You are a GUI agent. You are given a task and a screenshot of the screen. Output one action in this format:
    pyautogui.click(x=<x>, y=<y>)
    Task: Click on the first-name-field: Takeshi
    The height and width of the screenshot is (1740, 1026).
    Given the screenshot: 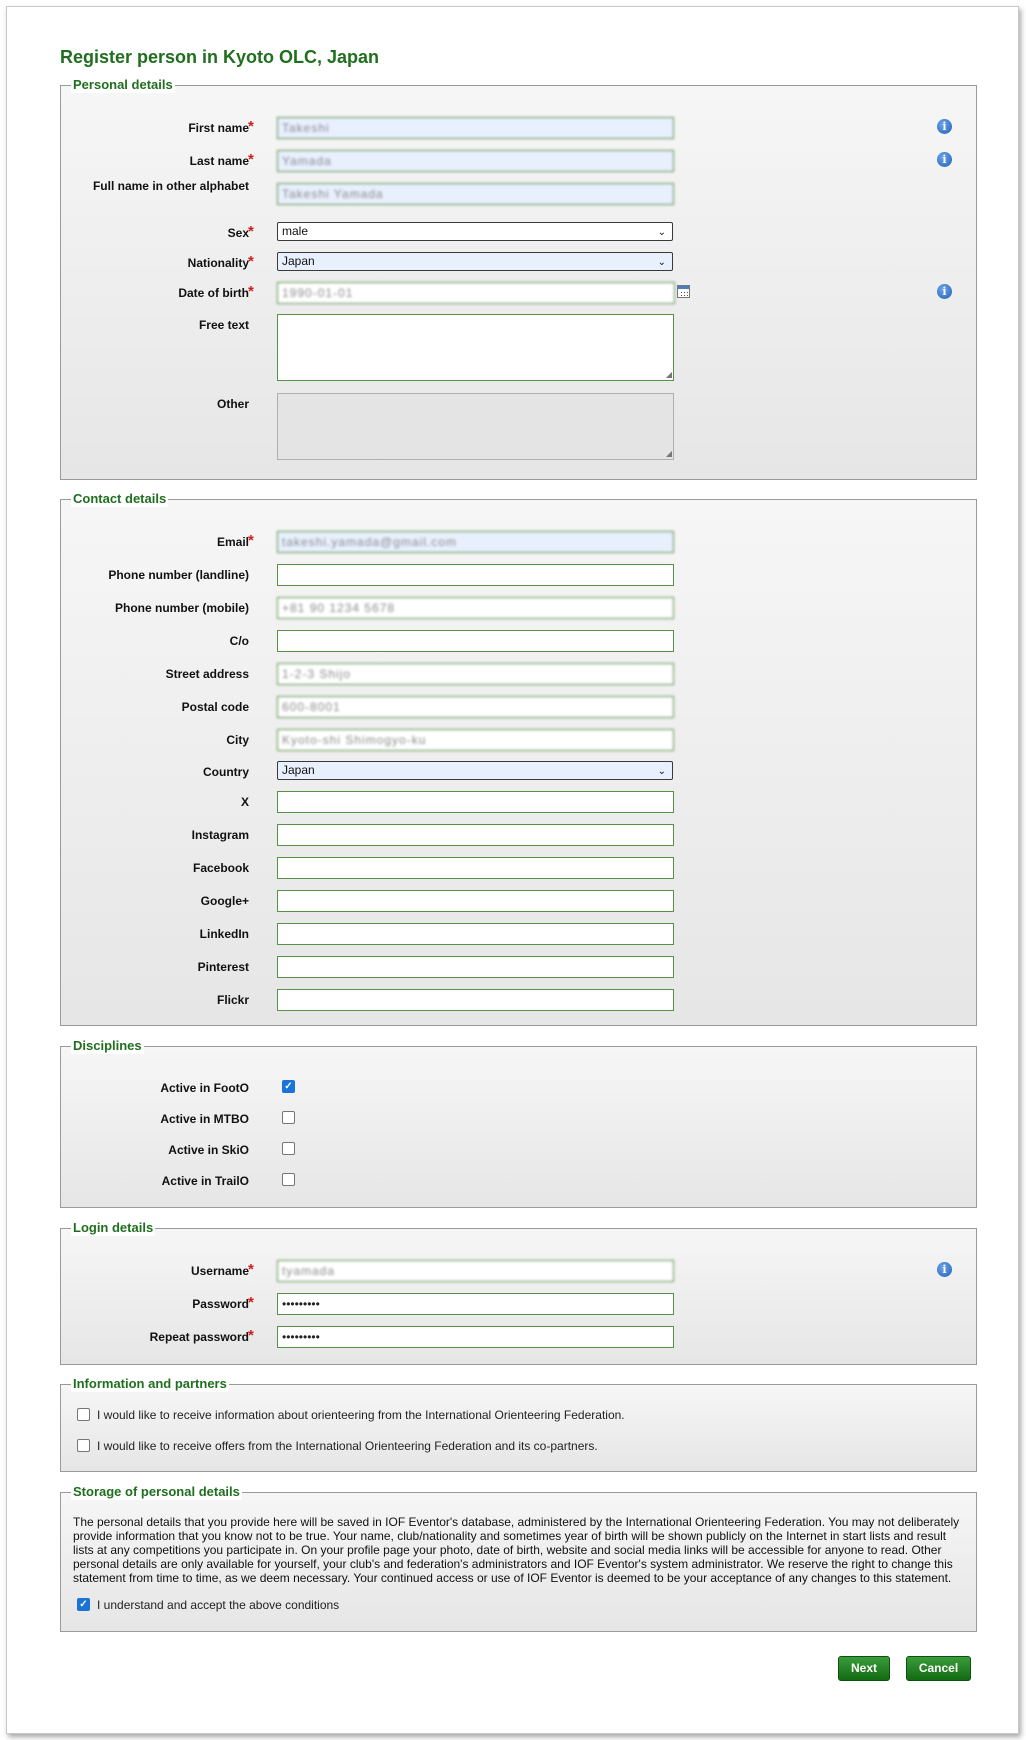 What is the action you would take?
    pyautogui.click(x=475, y=128)
    